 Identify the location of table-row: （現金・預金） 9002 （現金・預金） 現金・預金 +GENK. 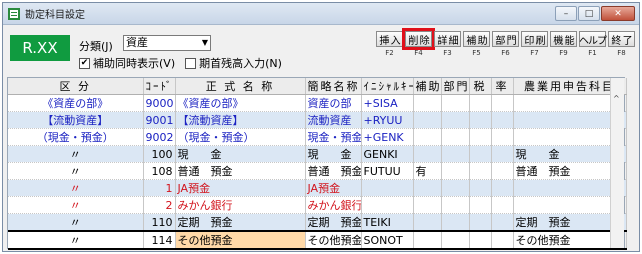
(317, 137).